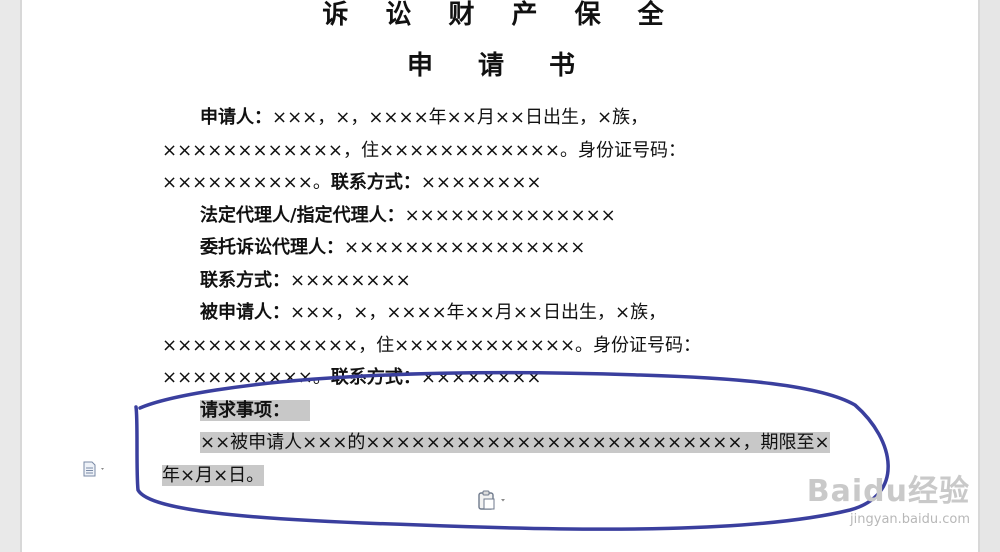 The image size is (1000, 552). What do you see at coordinates (500, 15) in the screenshot?
I see `document-title-line1: 诉 讼 财 产 保 全` at bounding box center [500, 15].